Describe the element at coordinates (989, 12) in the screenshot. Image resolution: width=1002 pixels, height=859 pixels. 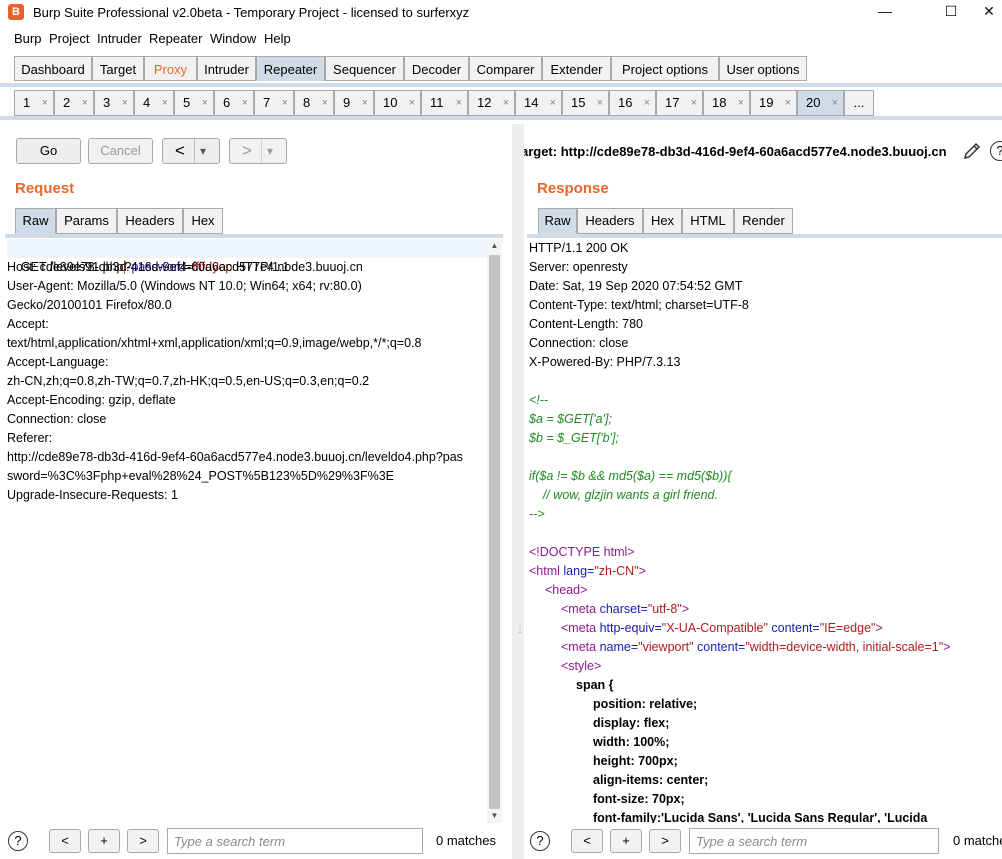
I see `close-button: ✕` at that location.